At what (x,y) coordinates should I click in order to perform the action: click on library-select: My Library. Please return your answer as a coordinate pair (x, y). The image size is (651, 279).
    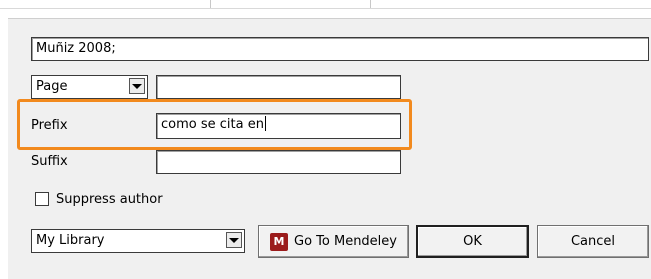
    Looking at the image, I should click on (138, 241).